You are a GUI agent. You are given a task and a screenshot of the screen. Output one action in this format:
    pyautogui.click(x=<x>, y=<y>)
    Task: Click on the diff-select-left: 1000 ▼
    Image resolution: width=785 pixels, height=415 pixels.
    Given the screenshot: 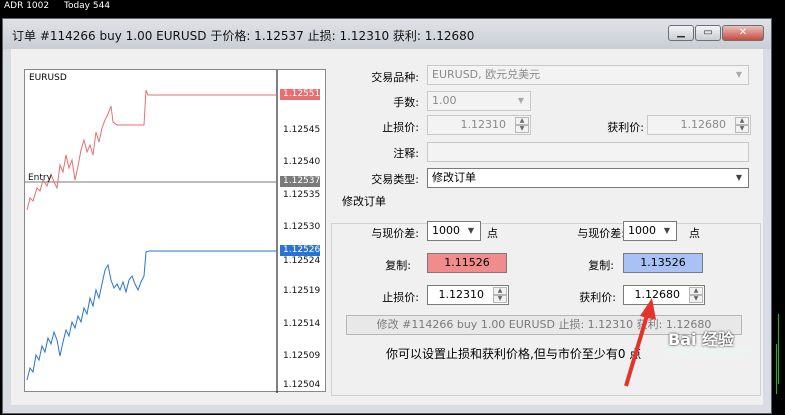 What is the action you would take?
    pyautogui.click(x=454, y=231)
    